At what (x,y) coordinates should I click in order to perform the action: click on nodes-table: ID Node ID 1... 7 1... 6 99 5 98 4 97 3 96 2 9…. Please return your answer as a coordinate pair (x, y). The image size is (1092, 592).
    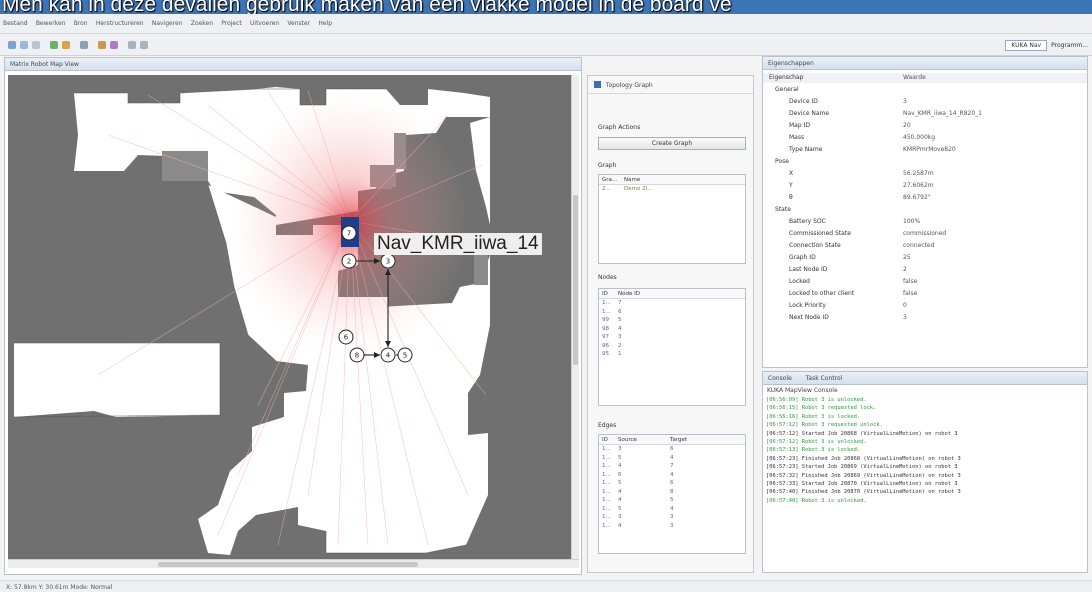
    Looking at the image, I should click on (672, 347).